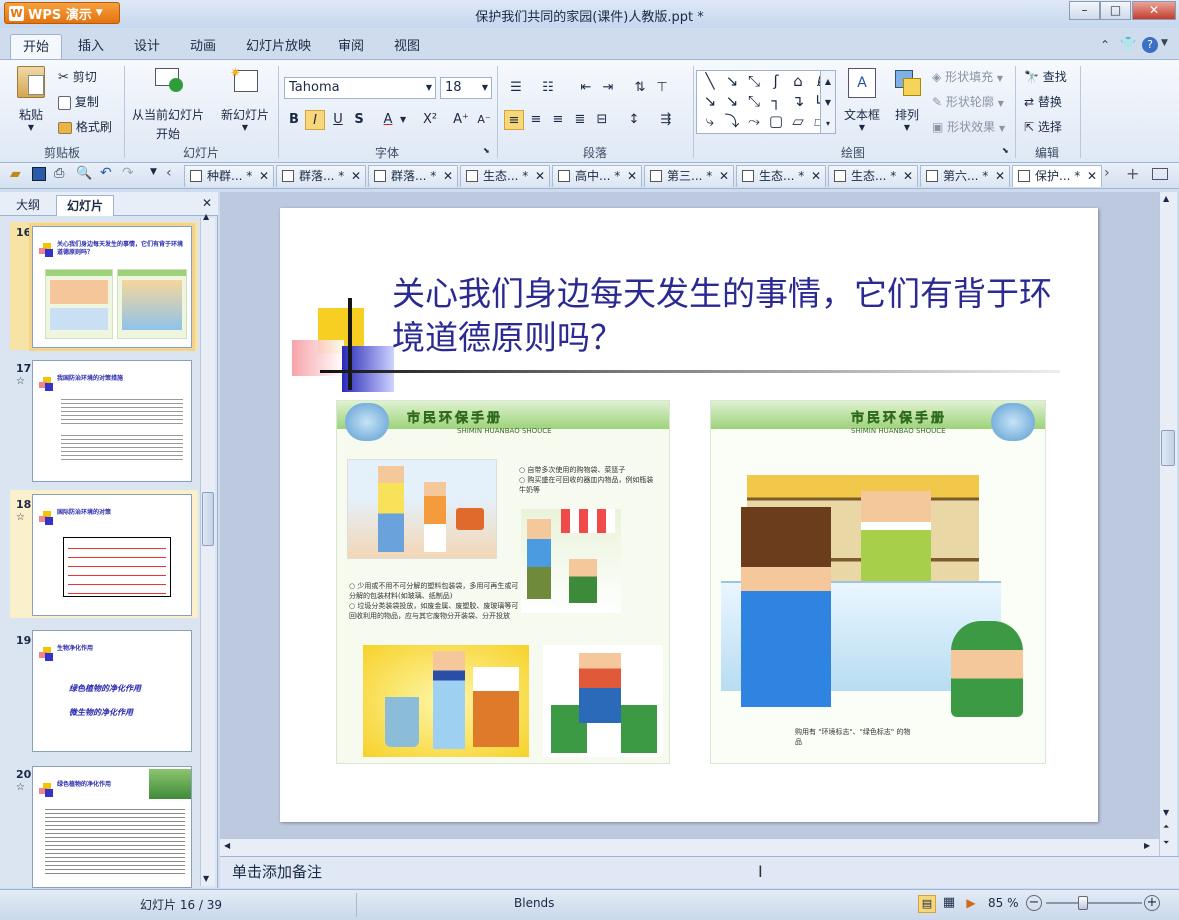 The width and height of the screenshot is (1179, 920). What do you see at coordinates (689, 847) in the screenshot?
I see `horizontal-scrollbar: ◀ ▶` at bounding box center [689, 847].